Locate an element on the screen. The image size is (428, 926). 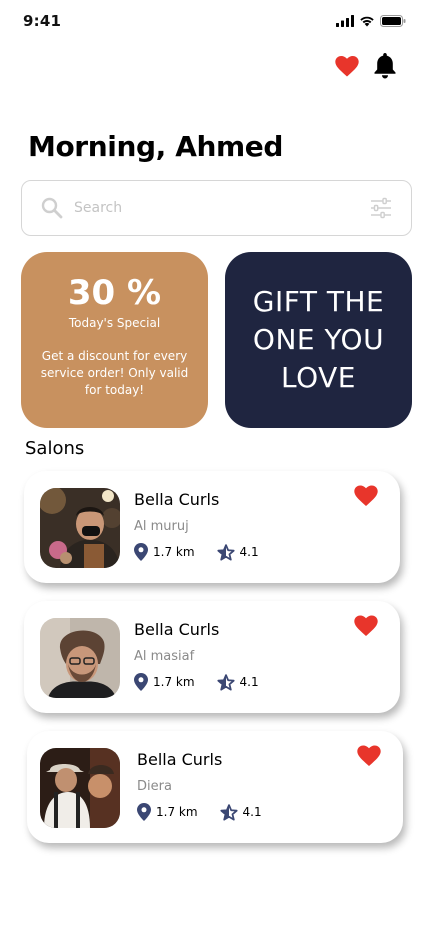
search-bar is located at coordinates (216, 208).